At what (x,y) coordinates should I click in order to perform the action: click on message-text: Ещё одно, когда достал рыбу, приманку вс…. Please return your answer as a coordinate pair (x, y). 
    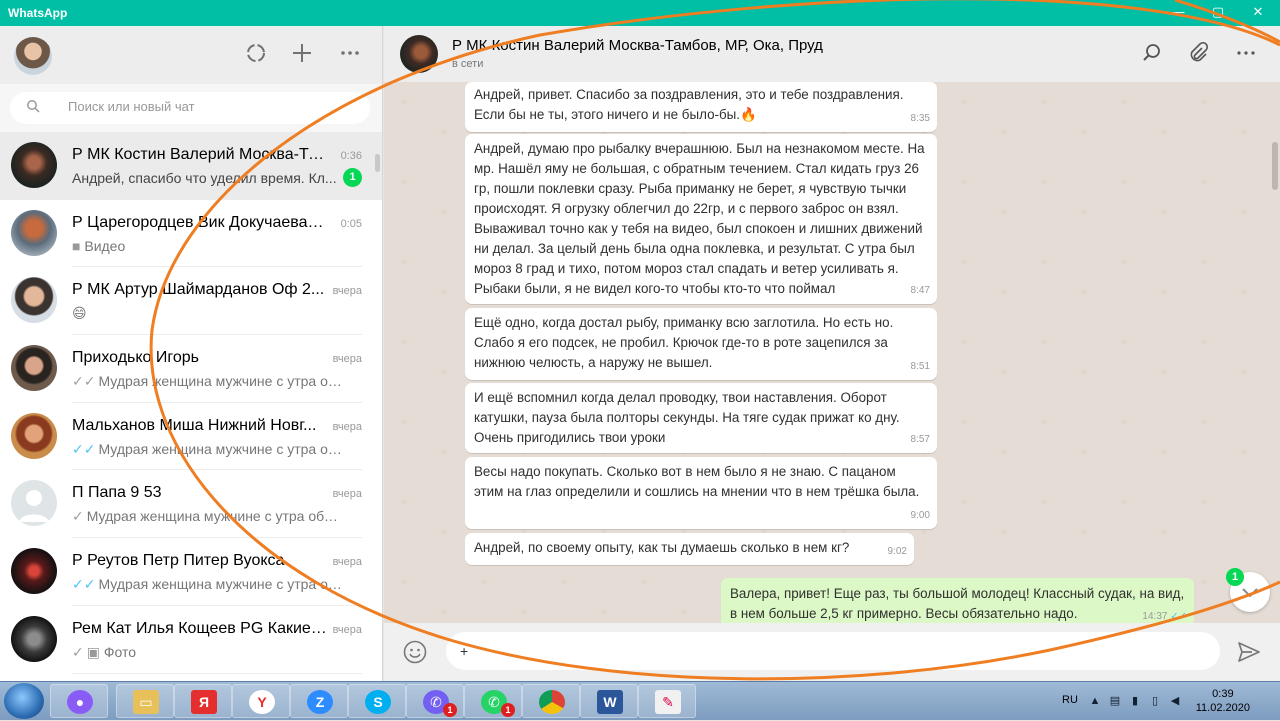
    Looking at the image, I should click on (684, 342).